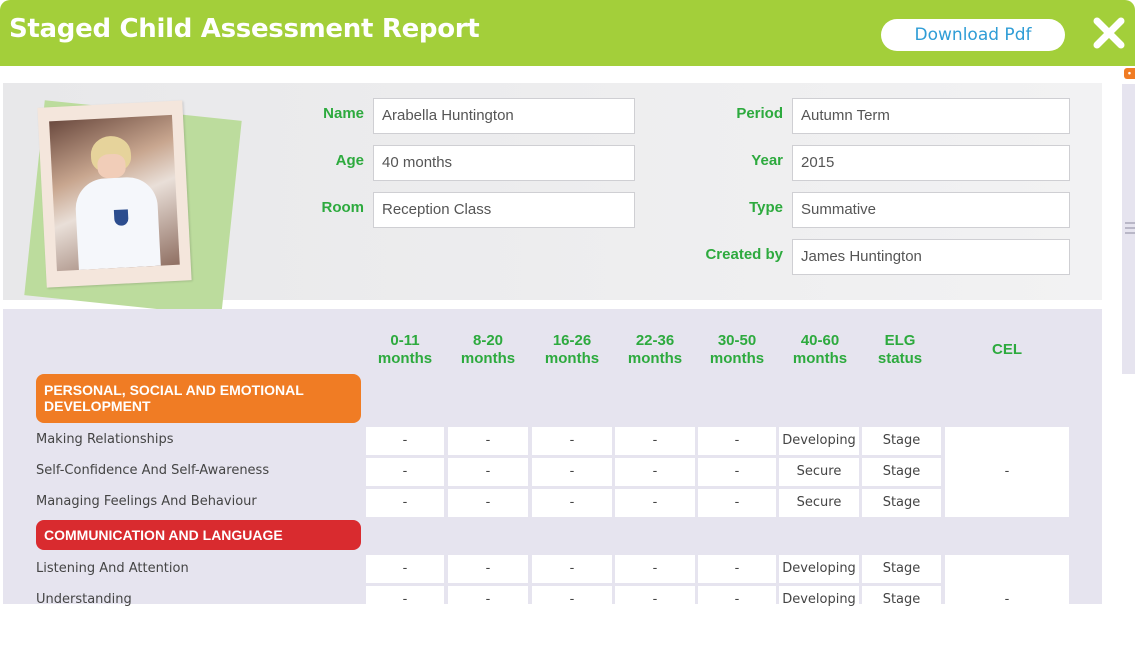  I want to click on page-title: Staged Child Assessment Report, so click(244, 29).